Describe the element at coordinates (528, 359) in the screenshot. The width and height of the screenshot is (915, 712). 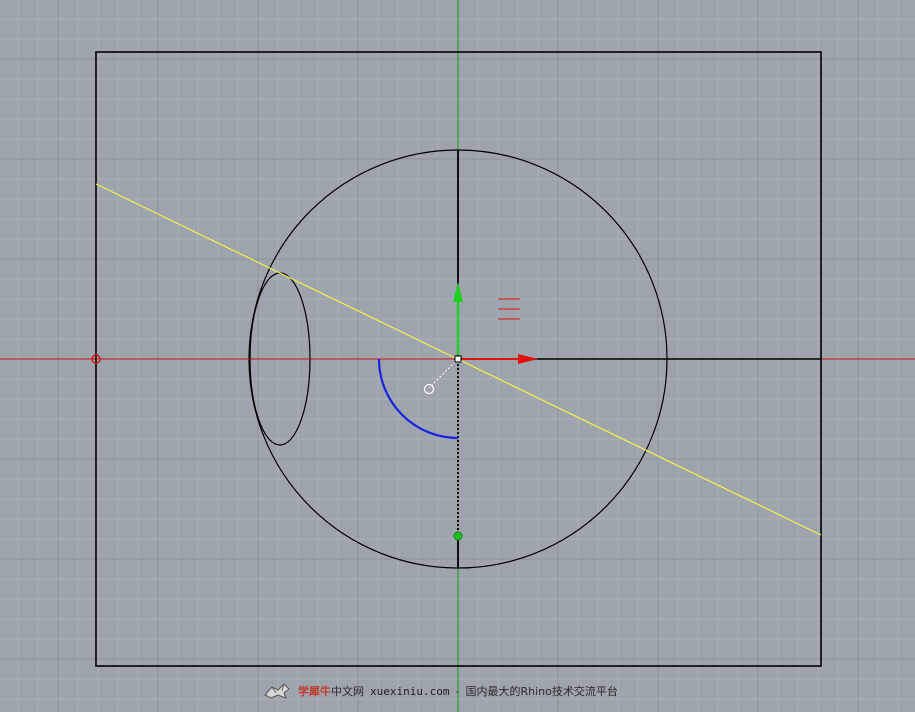
I see `gumball-x-arrow-icon` at that location.